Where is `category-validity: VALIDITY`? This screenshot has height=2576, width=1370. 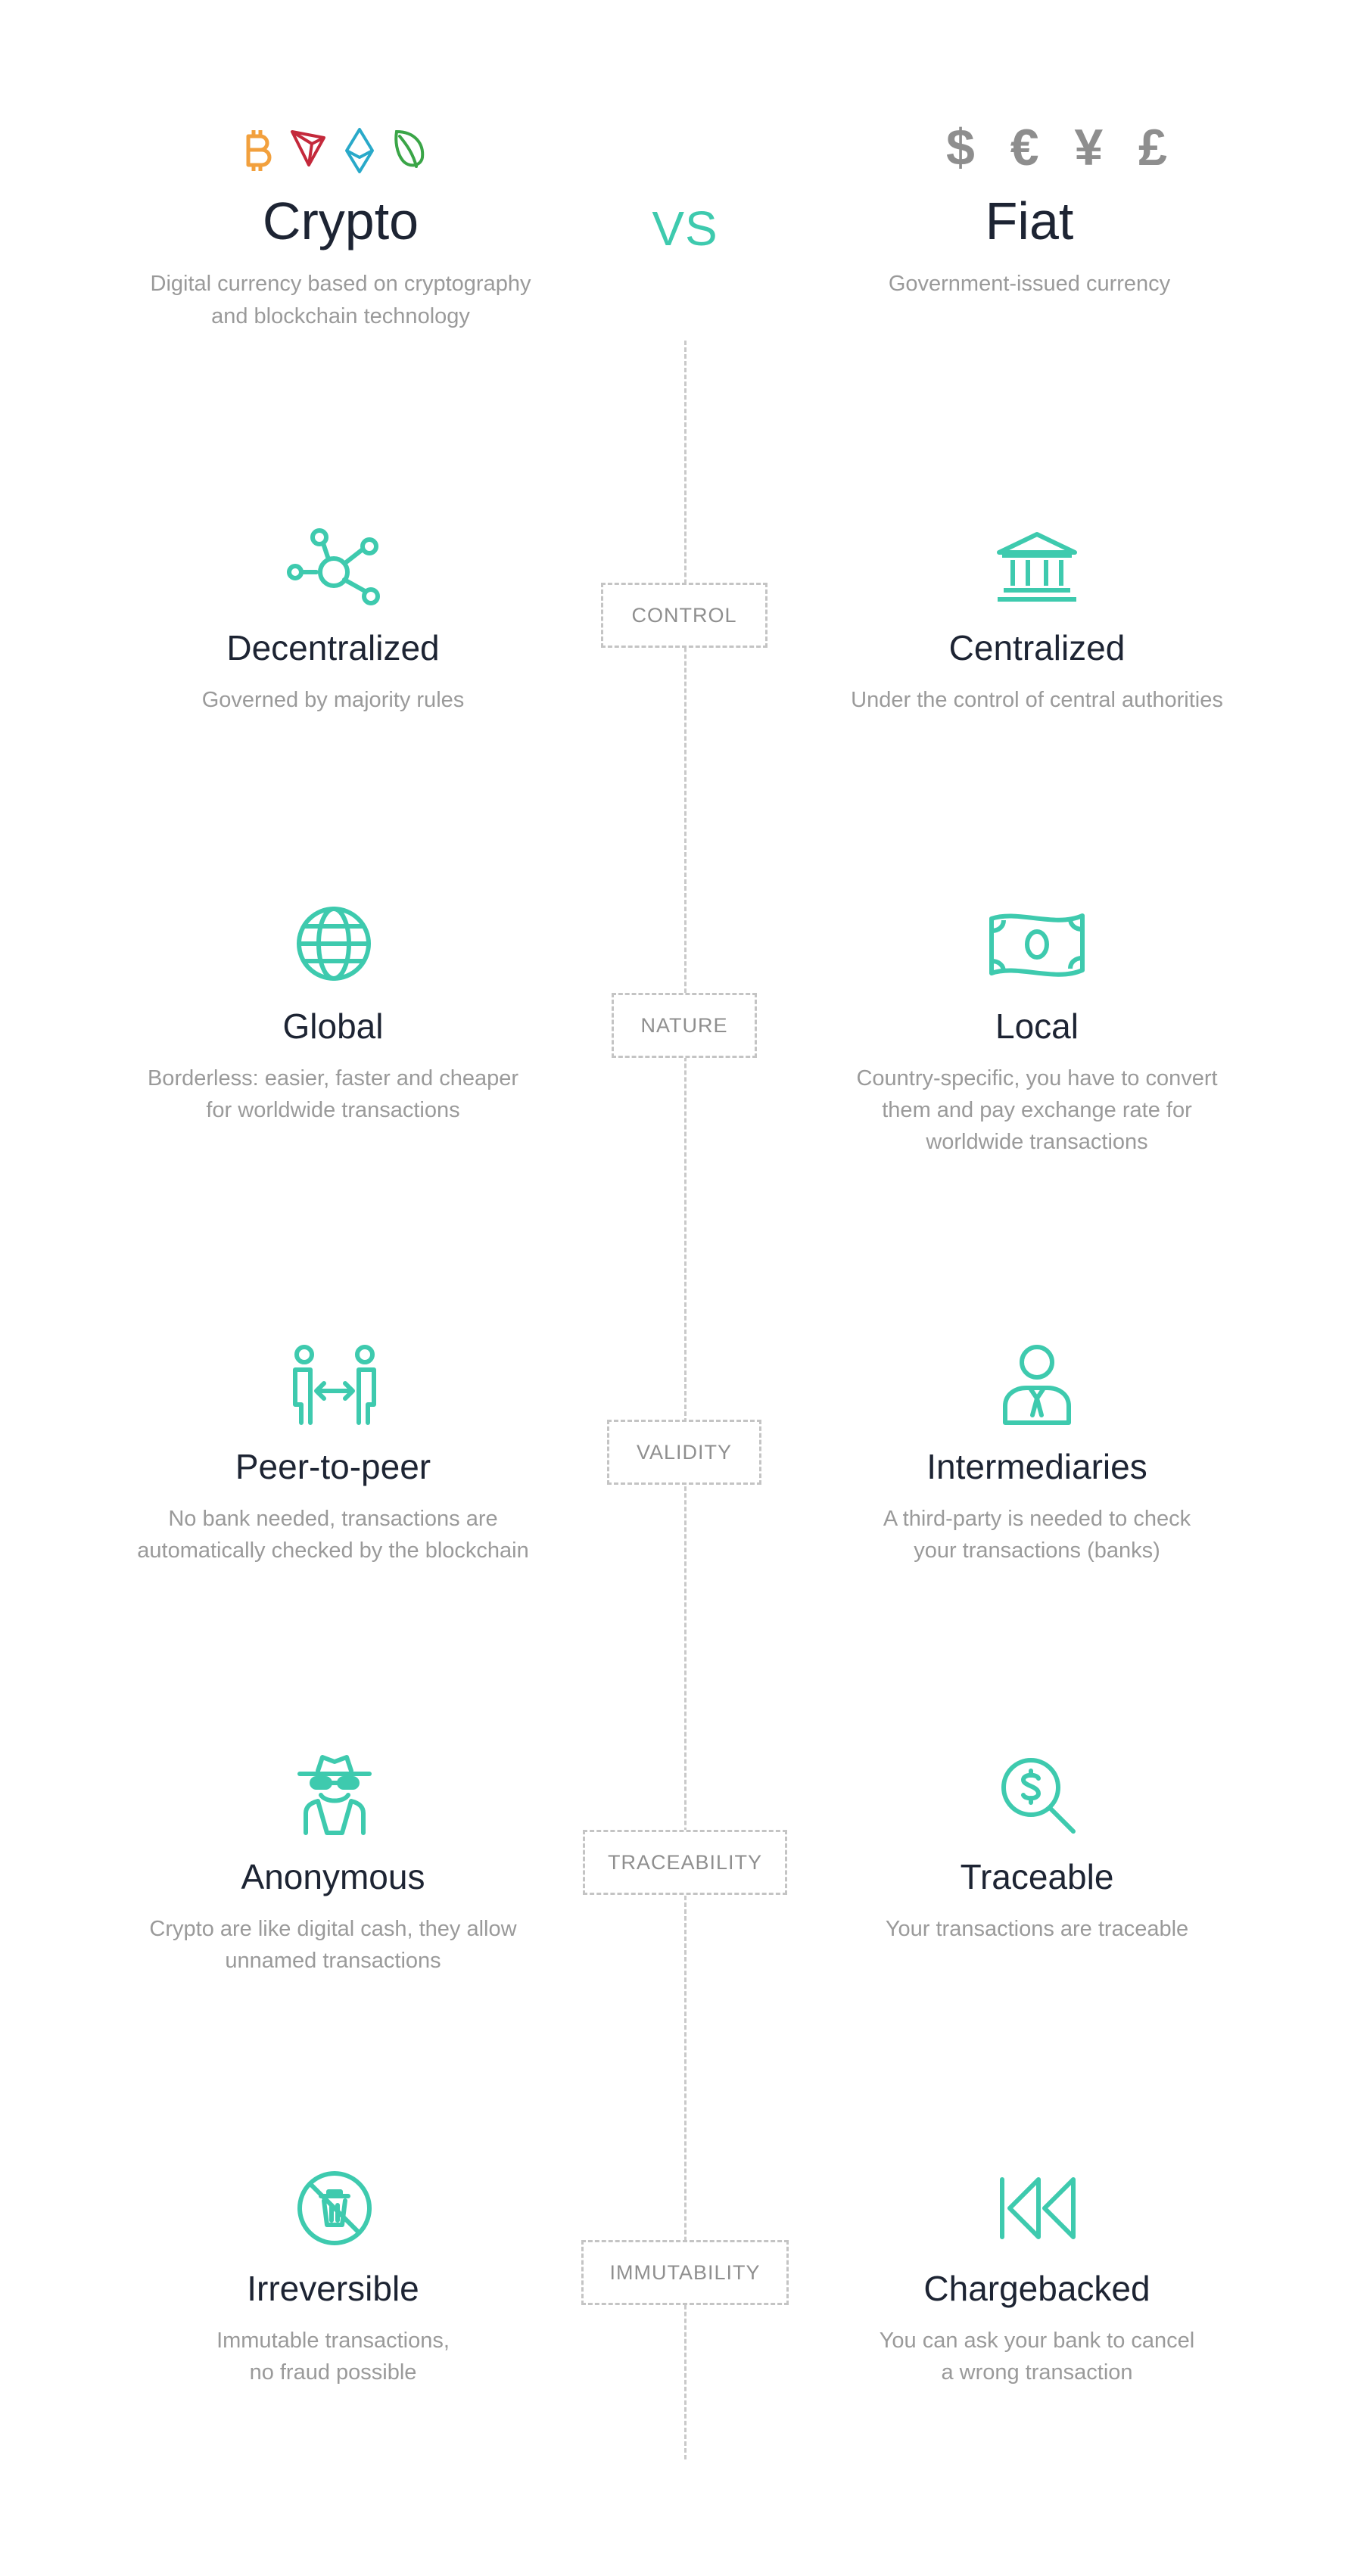
category-validity: VALIDITY is located at coordinates (684, 1452).